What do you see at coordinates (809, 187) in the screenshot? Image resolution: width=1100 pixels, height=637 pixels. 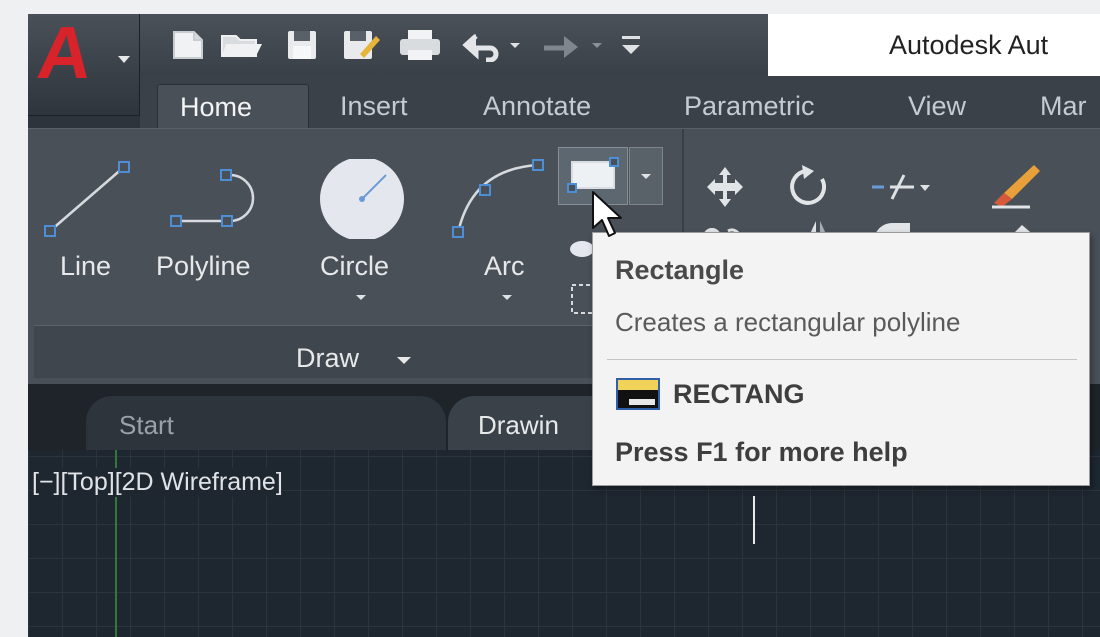 I see `rotate-icon` at bounding box center [809, 187].